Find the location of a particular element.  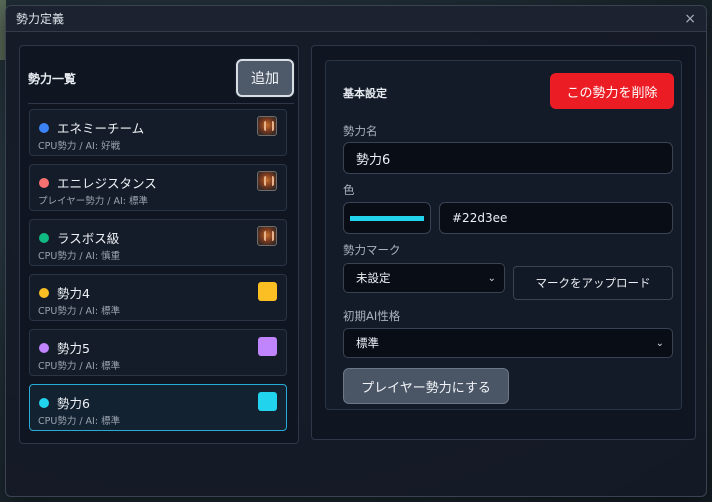

faction-item: エネミーチーム CPU勢力 / AI: 好戦 is located at coordinates (158, 132).